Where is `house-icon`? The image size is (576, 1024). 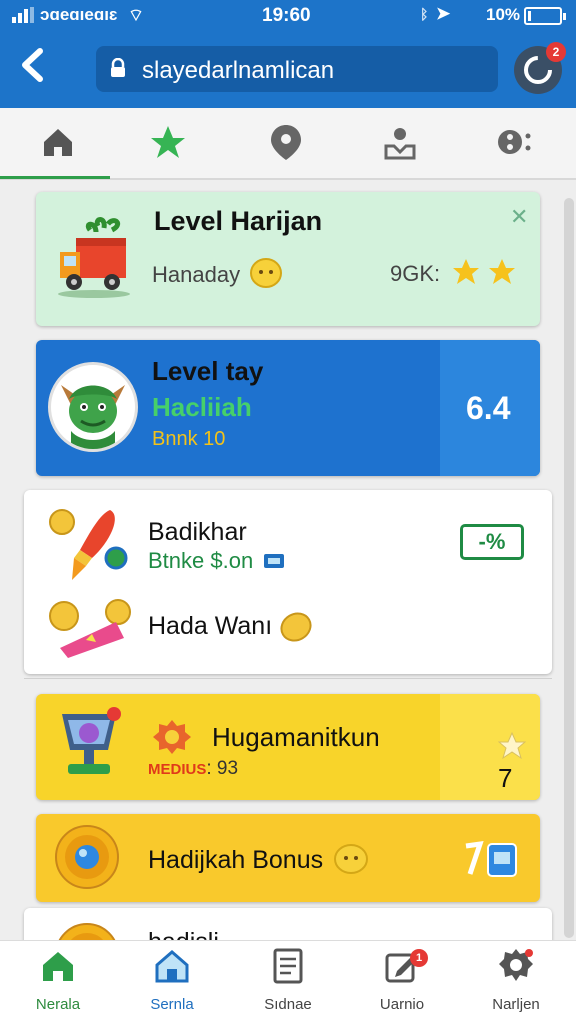
house-icon is located at coordinates (172, 966).